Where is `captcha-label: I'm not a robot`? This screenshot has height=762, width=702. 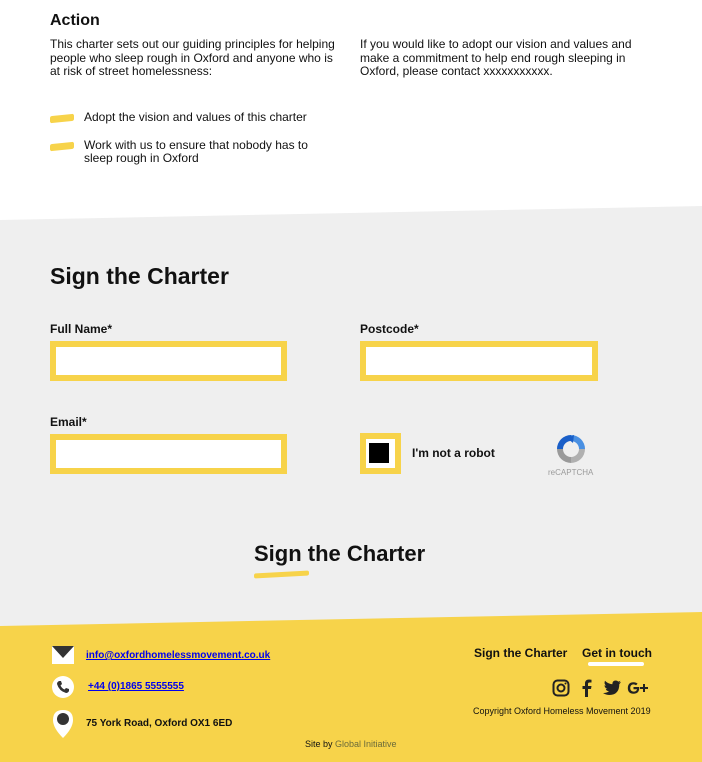
captcha-label: I'm not a robot is located at coordinates (453, 453).